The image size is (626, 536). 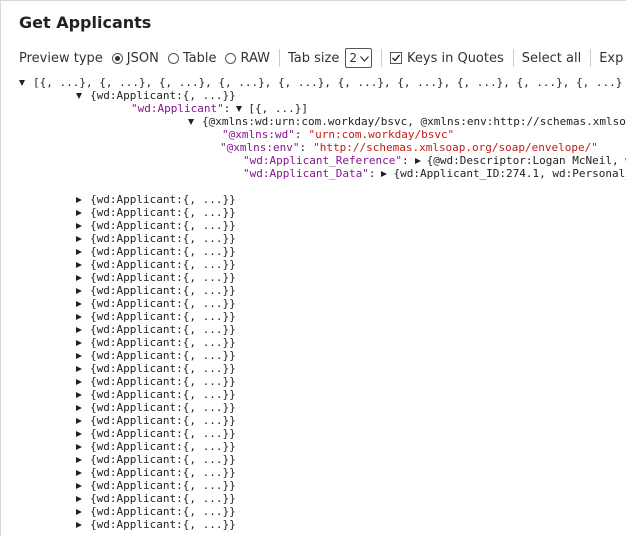 What do you see at coordinates (260, 147) in the screenshot?
I see `xmlns-env-key: "@xmlns:env"` at bounding box center [260, 147].